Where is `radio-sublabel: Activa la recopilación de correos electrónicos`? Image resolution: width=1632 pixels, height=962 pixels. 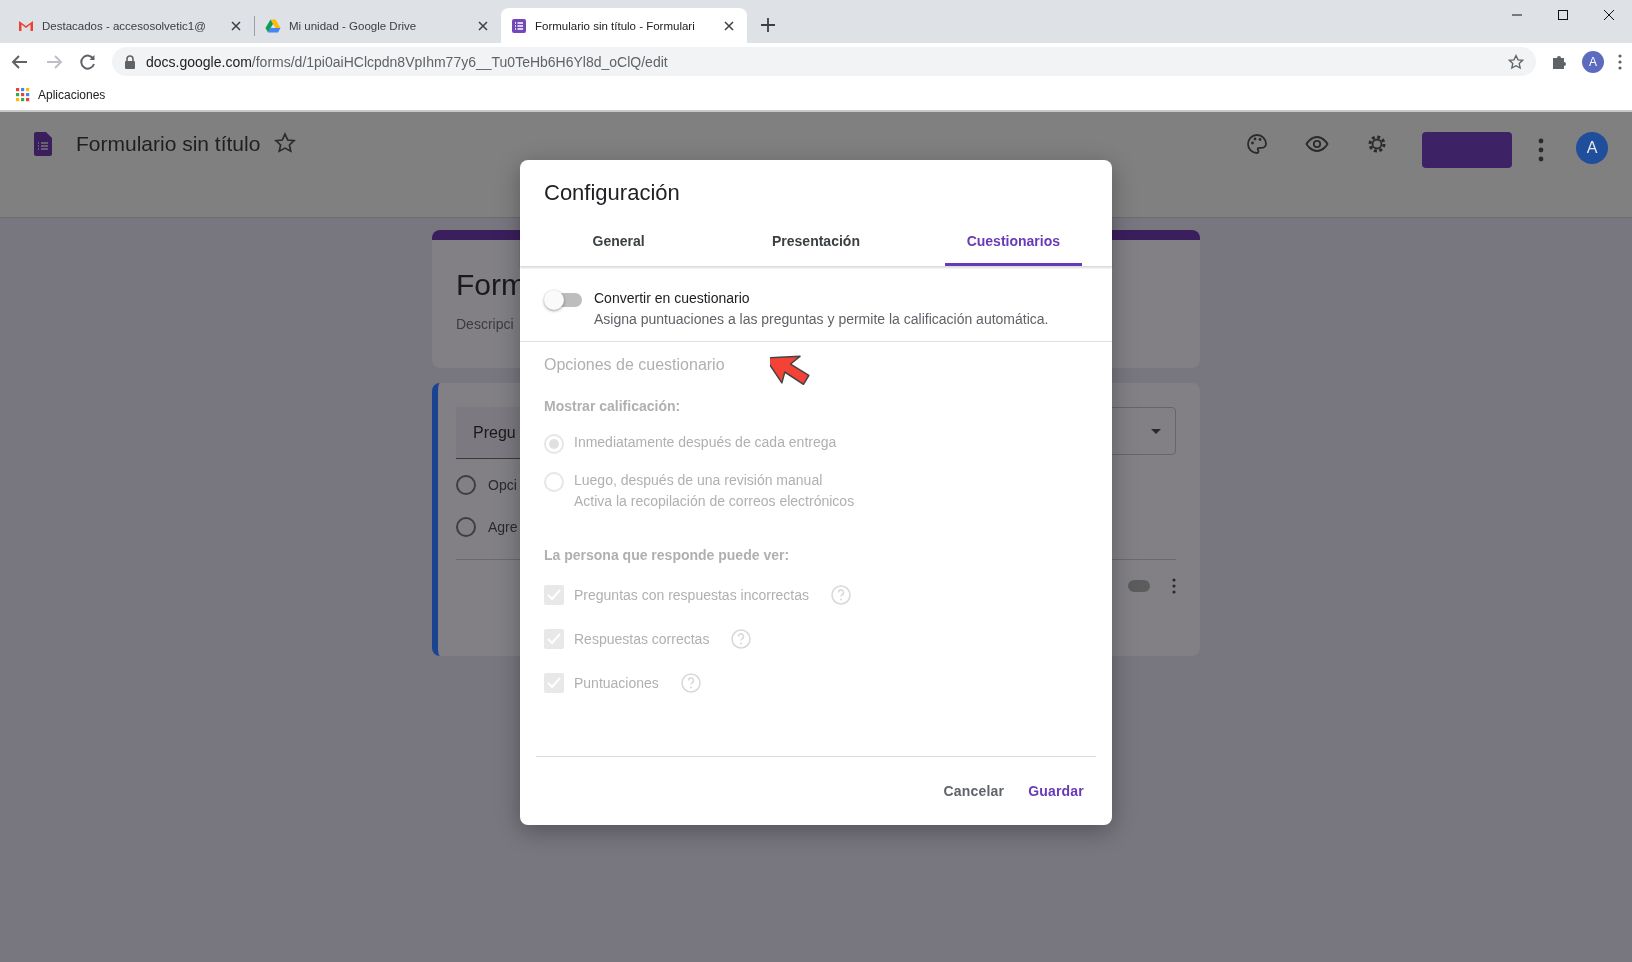
radio-sublabel: Activa la recopilación de correos electrónicos is located at coordinates (714, 501).